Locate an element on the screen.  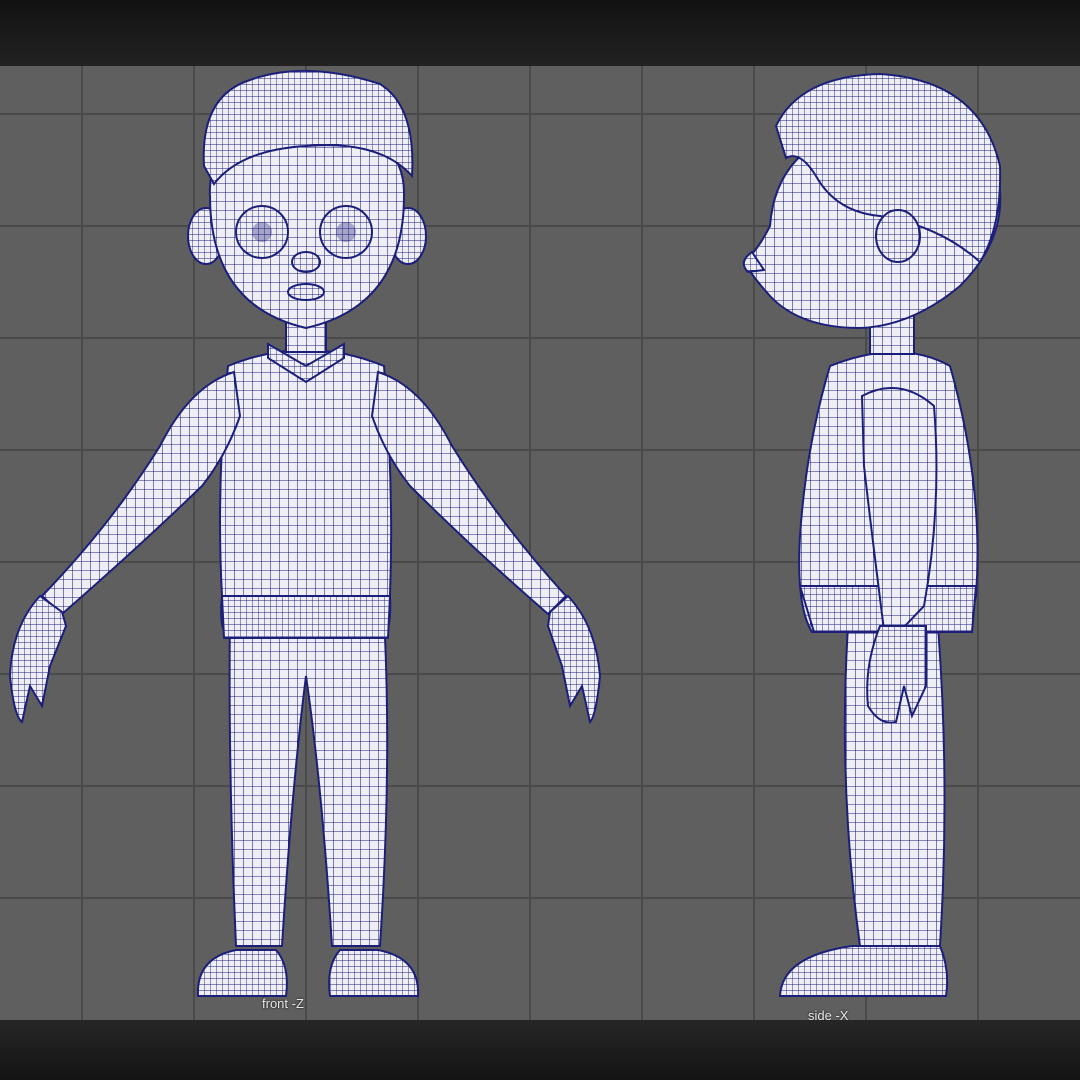
front-view-label: front -Z is located at coordinates (283, 1003).